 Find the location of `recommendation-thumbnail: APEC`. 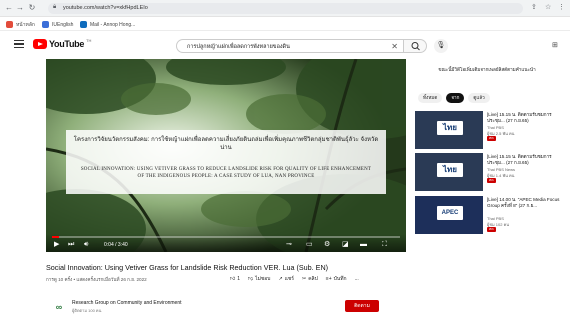

recommendation-thumbnail: APEC is located at coordinates (449, 215).